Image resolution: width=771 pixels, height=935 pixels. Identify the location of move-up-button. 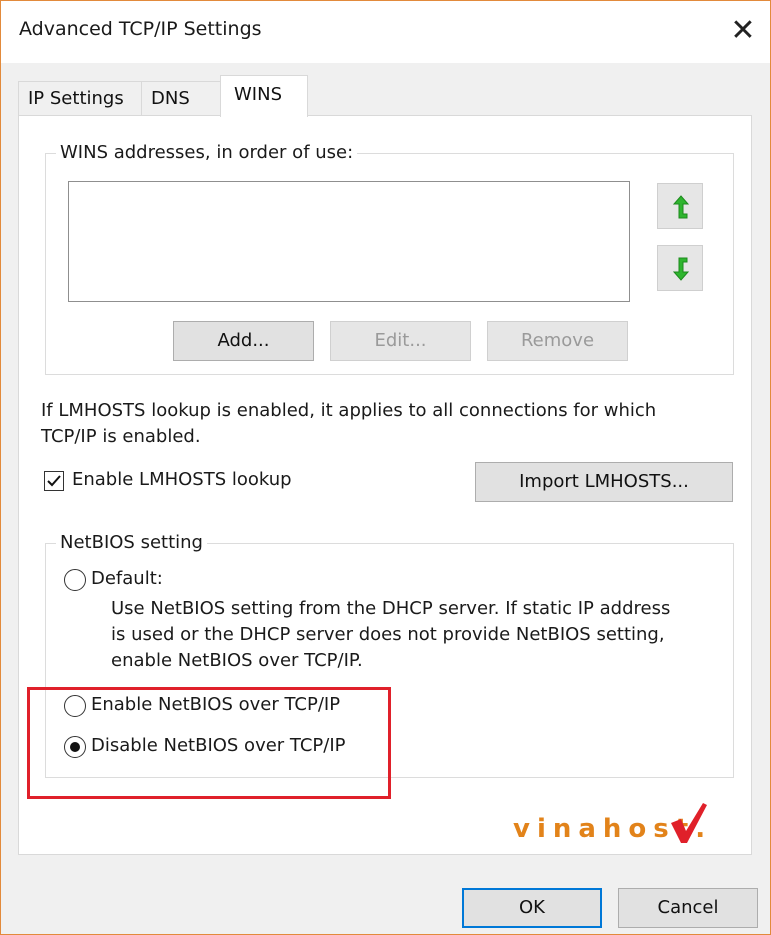
(680, 206).